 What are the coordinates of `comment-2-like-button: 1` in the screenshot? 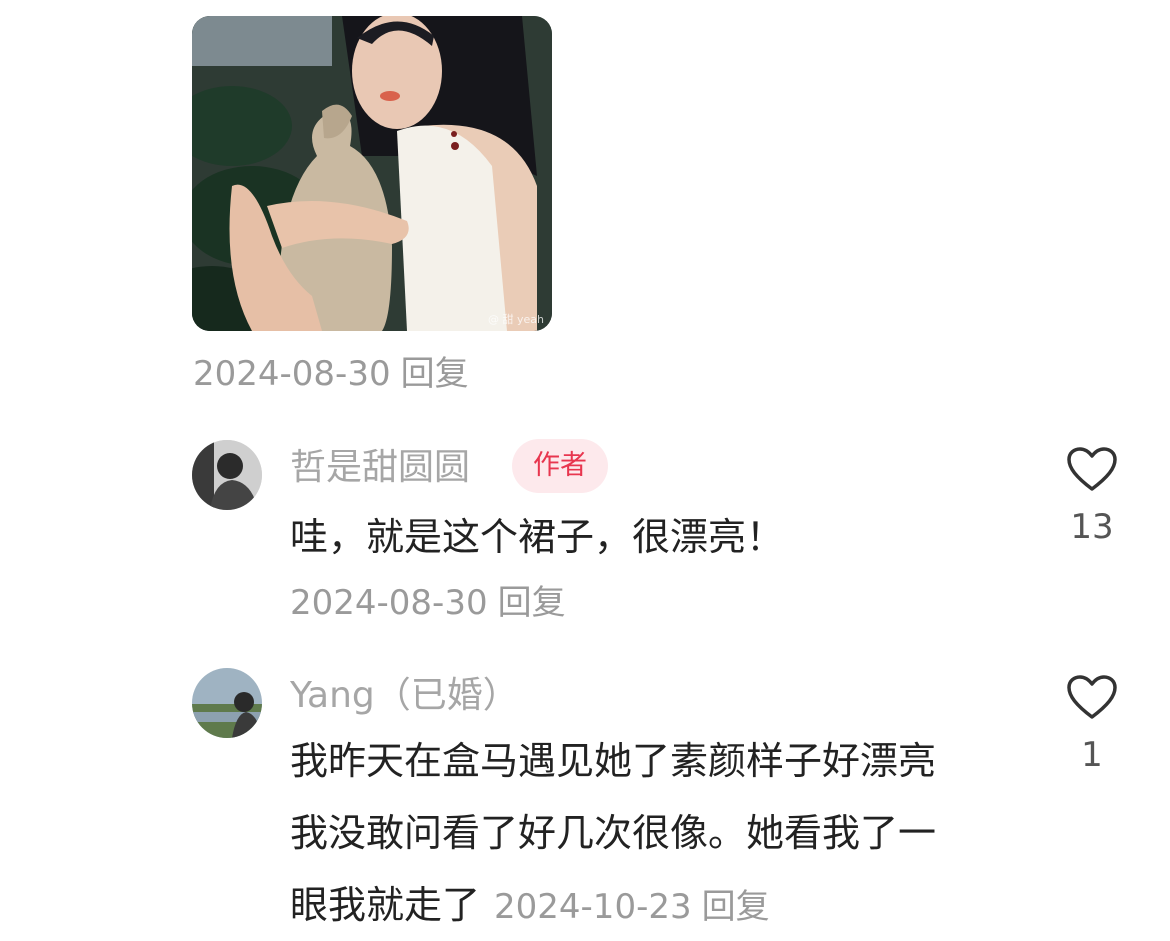 It's located at (1092, 723).